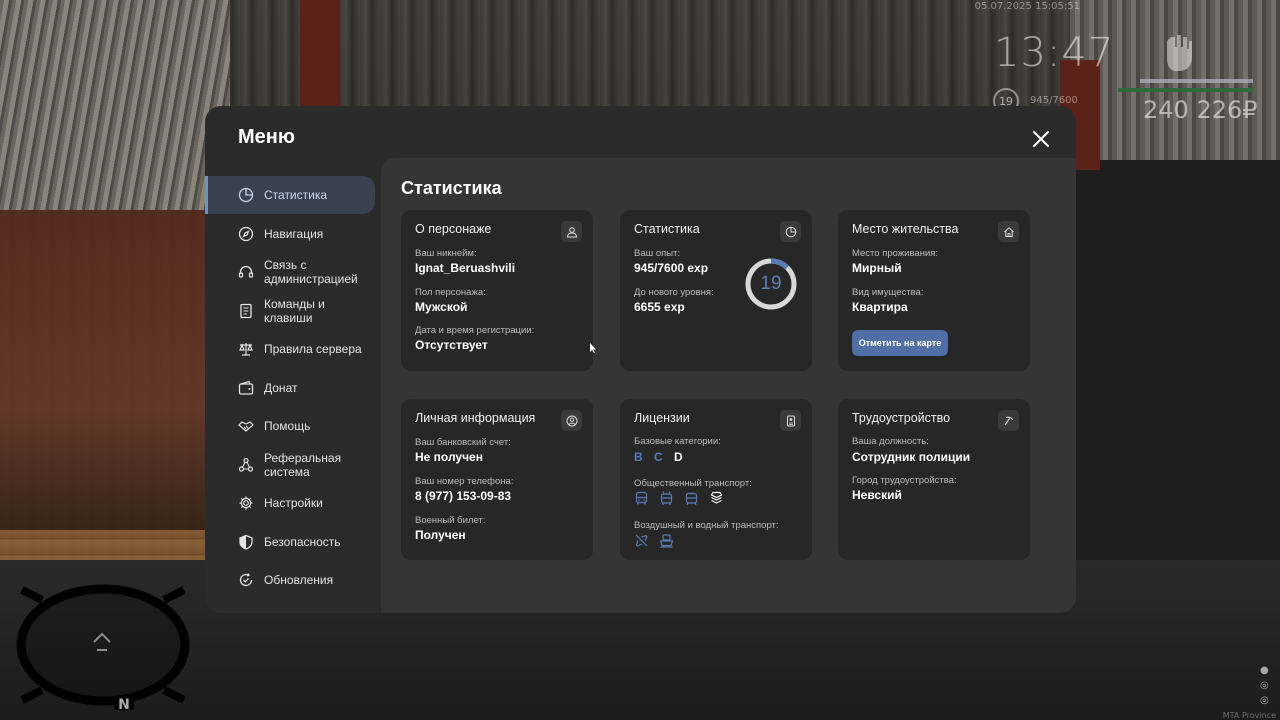 The height and width of the screenshot is (720, 1280). What do you see at coordinates (659, 307) in the screenshot?
I see `next-level-value: 6655 exp` at bounding box center [659, 307].